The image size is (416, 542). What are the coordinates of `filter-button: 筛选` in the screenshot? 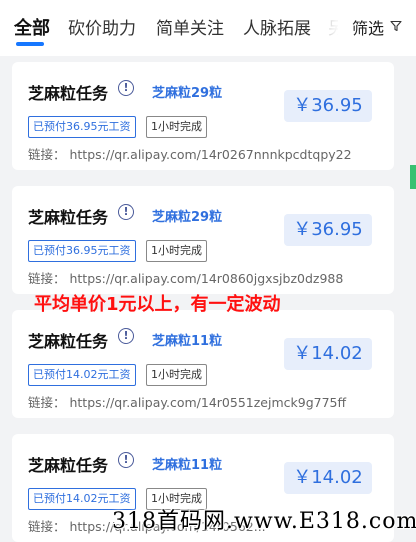 It's located at (377, 29).